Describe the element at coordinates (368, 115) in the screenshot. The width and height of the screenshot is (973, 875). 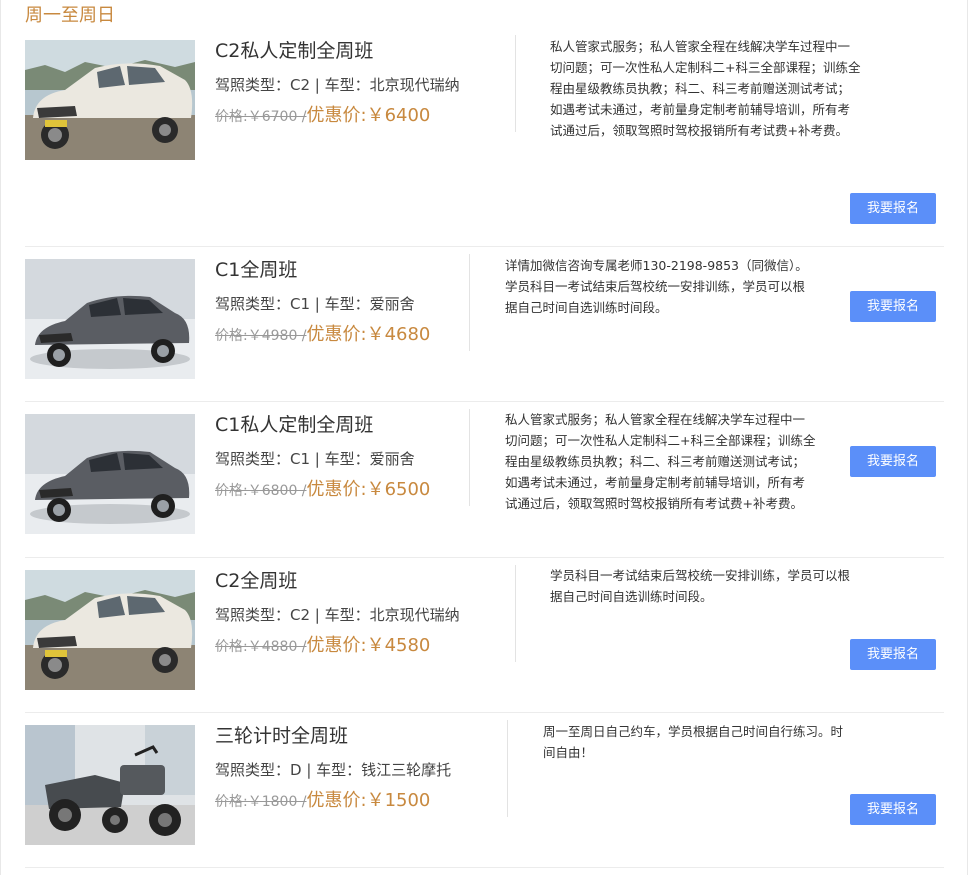
I see `discount-price: 优惠价:￥6400` at that location.